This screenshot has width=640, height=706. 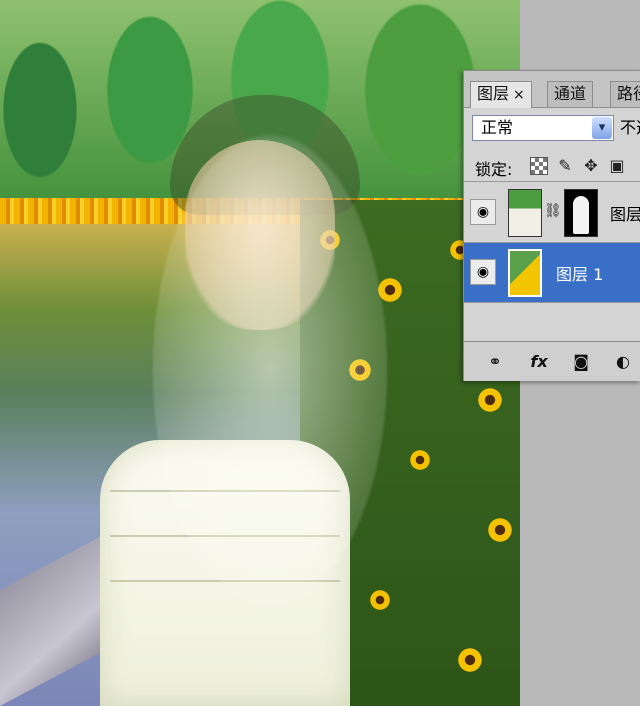 What do you see at coordinates (628, 93) in the screenshot?
I see `tab-paths-label: 路径` at bounding box center [628, 93].